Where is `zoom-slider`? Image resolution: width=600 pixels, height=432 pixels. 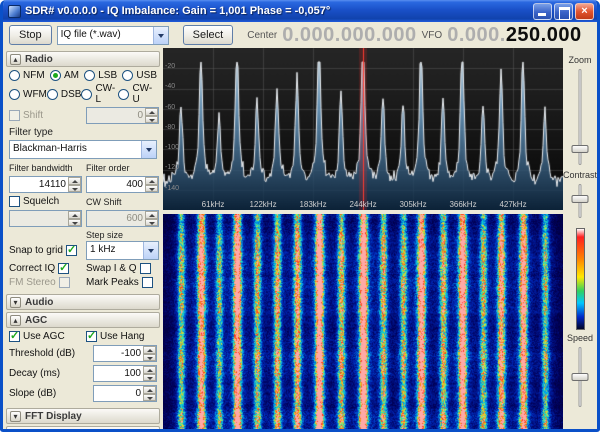
zoom-slider is located at coordinates (580, 117).